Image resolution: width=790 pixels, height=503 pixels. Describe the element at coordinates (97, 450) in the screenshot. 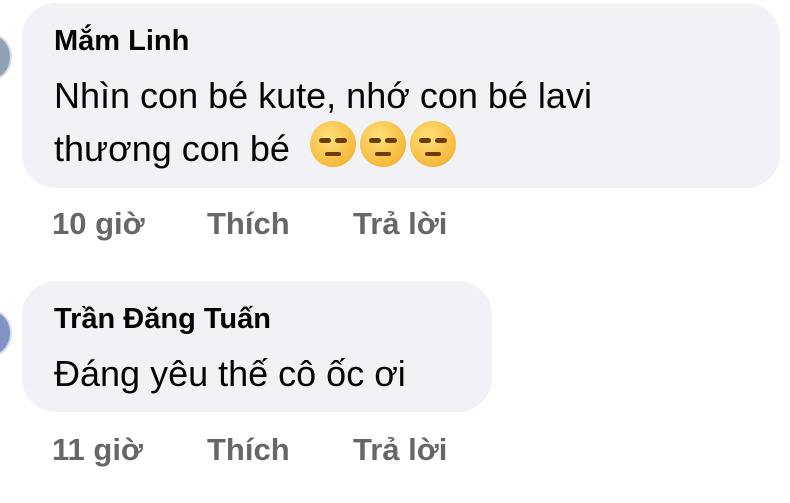

I see `comment-timestamp: 11 giờ` at that location.